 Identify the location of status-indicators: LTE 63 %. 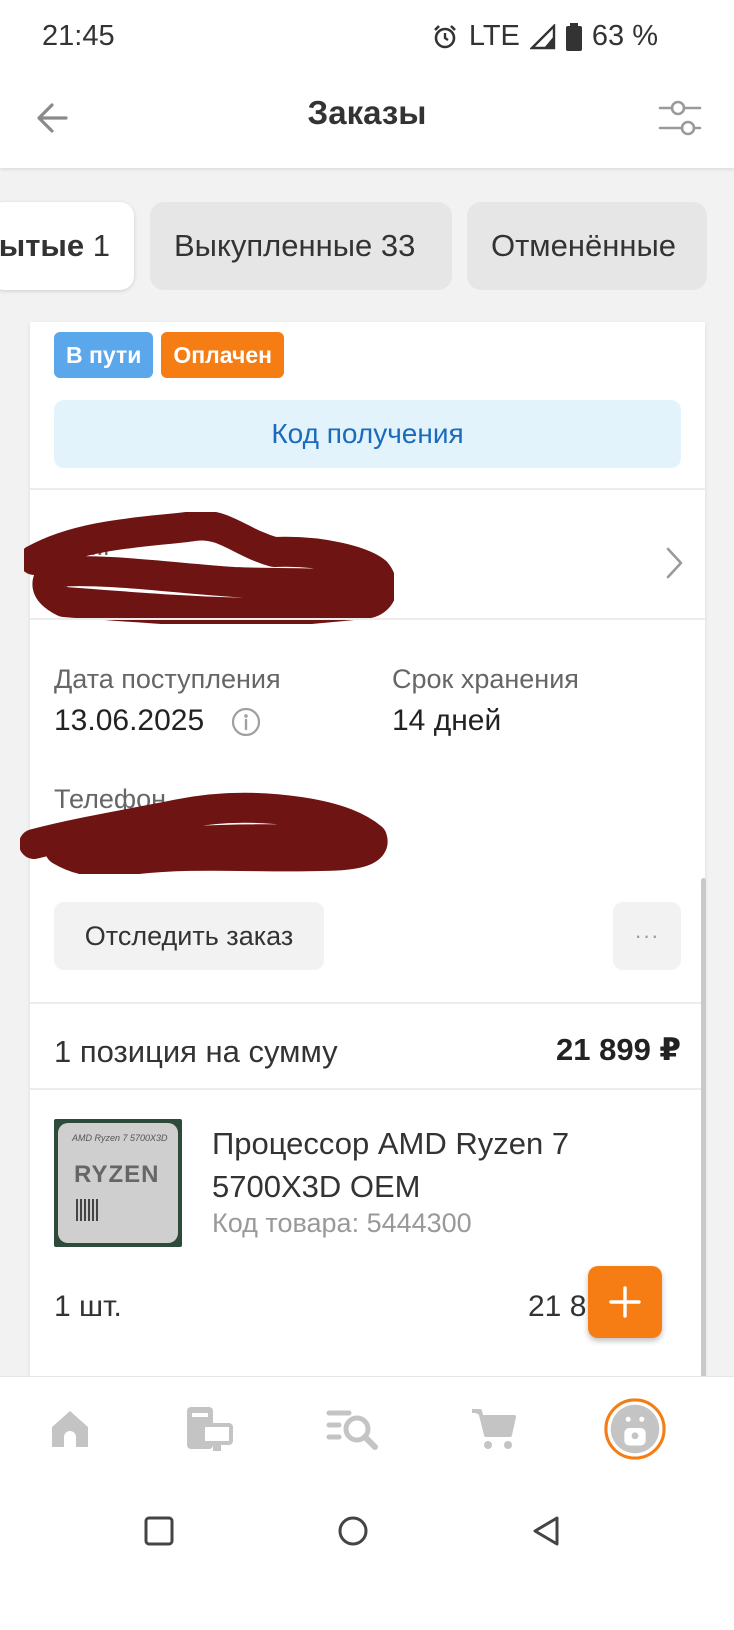
(544, 36).